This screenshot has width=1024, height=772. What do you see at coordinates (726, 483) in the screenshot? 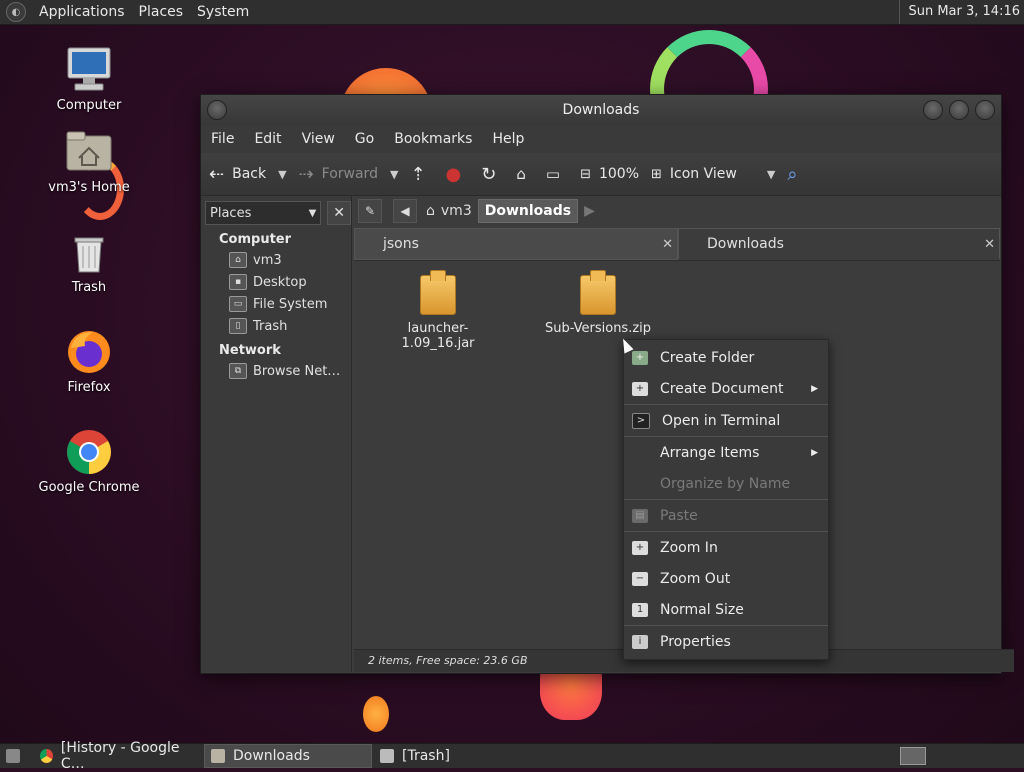
I see `menu-item-organize-by-name: Organize by Name` at bounding box center [726, 483].